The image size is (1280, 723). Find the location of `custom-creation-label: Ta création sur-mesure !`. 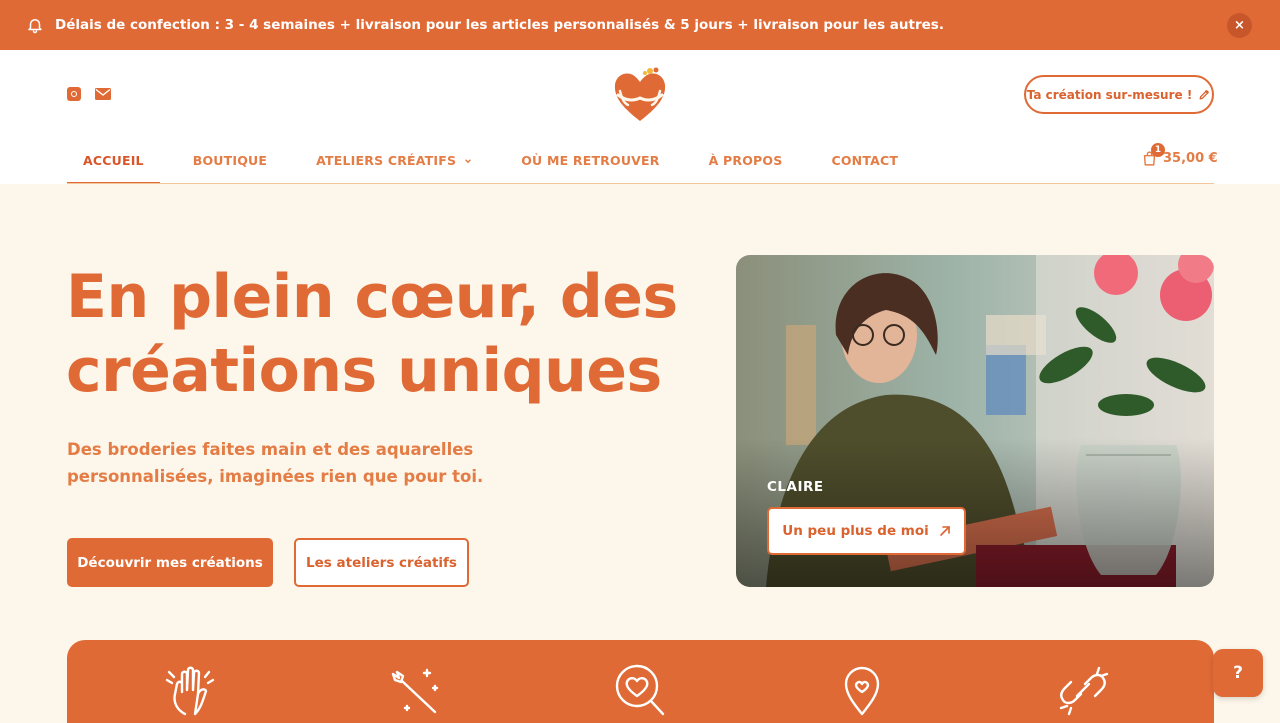

custom-creation-label: Ta création sur-mesure ! is located at coordinates (1109, 94).